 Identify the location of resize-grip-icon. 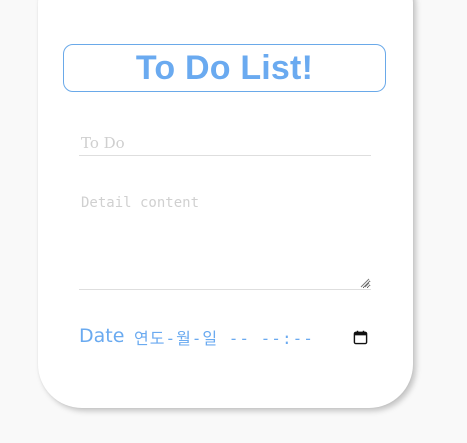
(365, 283).